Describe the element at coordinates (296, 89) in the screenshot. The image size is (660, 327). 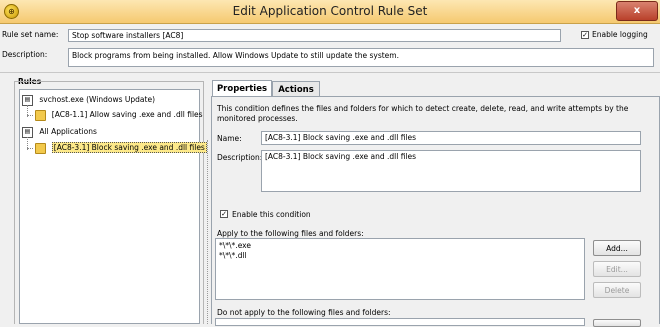
I see `tab-actions: Actions` at that location.